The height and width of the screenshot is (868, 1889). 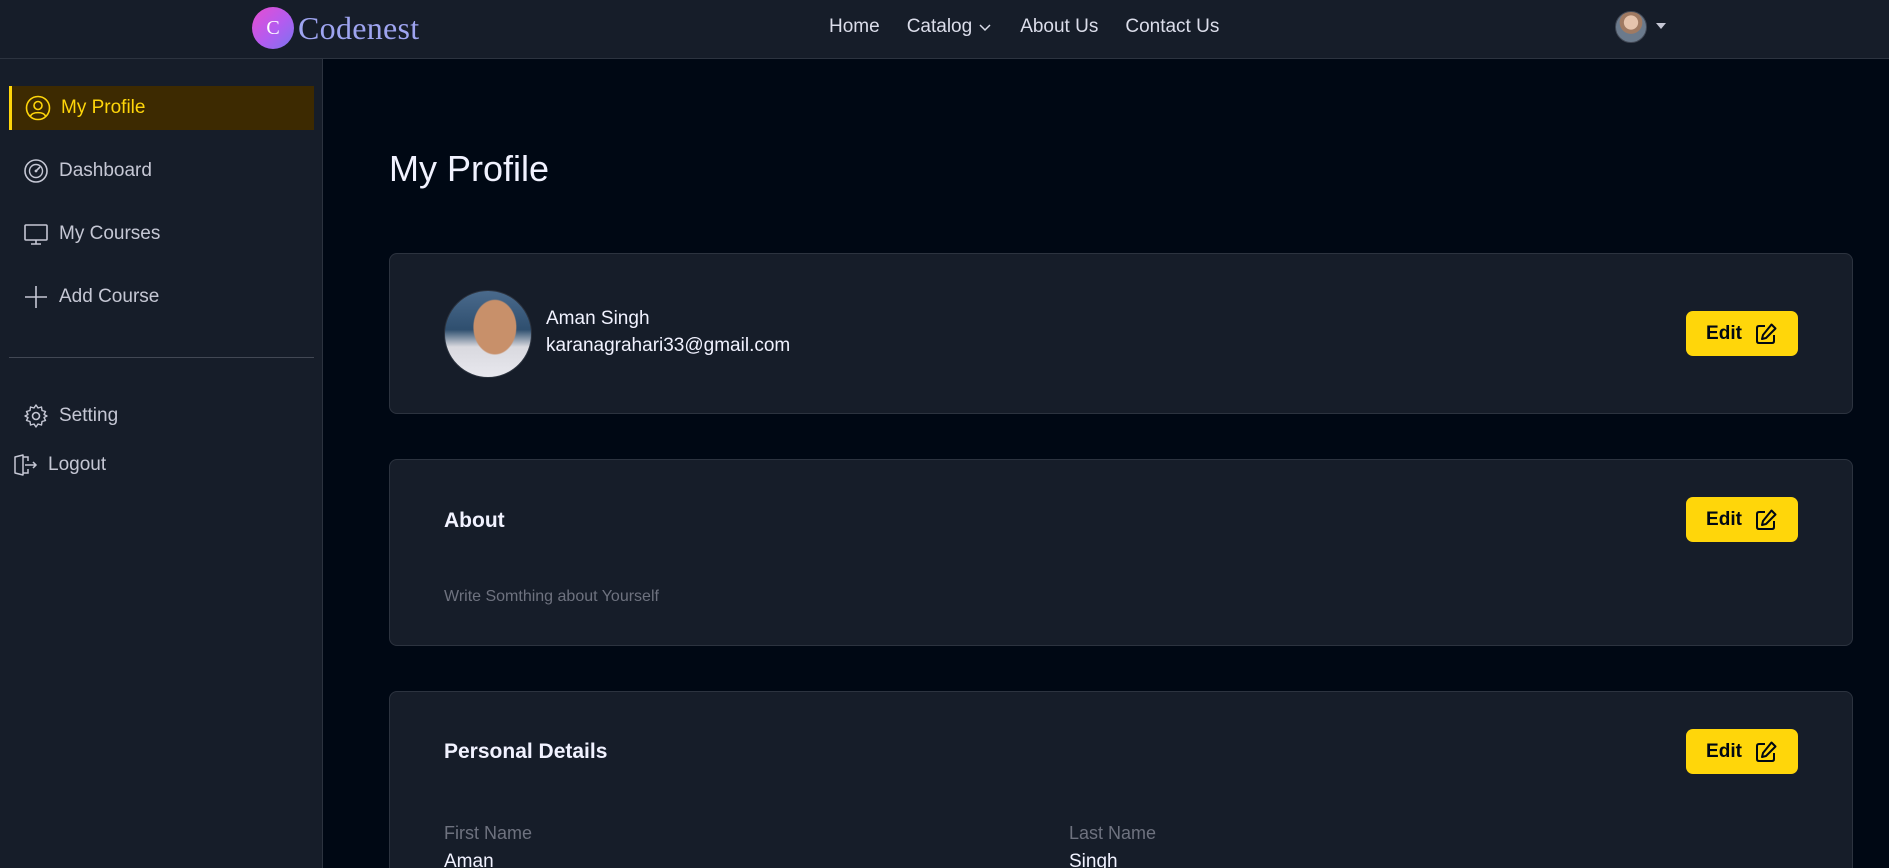 I want to click on nav-link-catalog: Catalog, so click(x=950, y=27).